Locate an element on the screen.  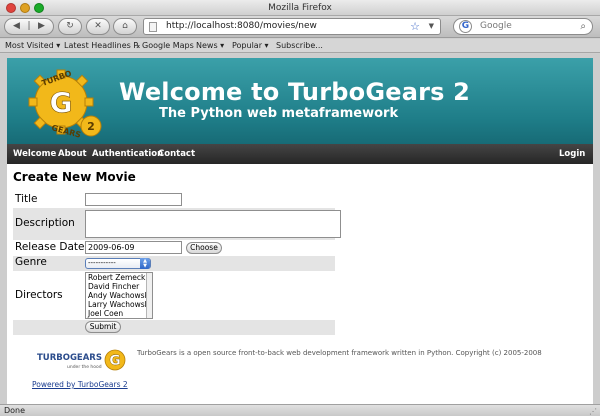
directors-option: Robert Zemeckis is located at coordinates (120, 277).